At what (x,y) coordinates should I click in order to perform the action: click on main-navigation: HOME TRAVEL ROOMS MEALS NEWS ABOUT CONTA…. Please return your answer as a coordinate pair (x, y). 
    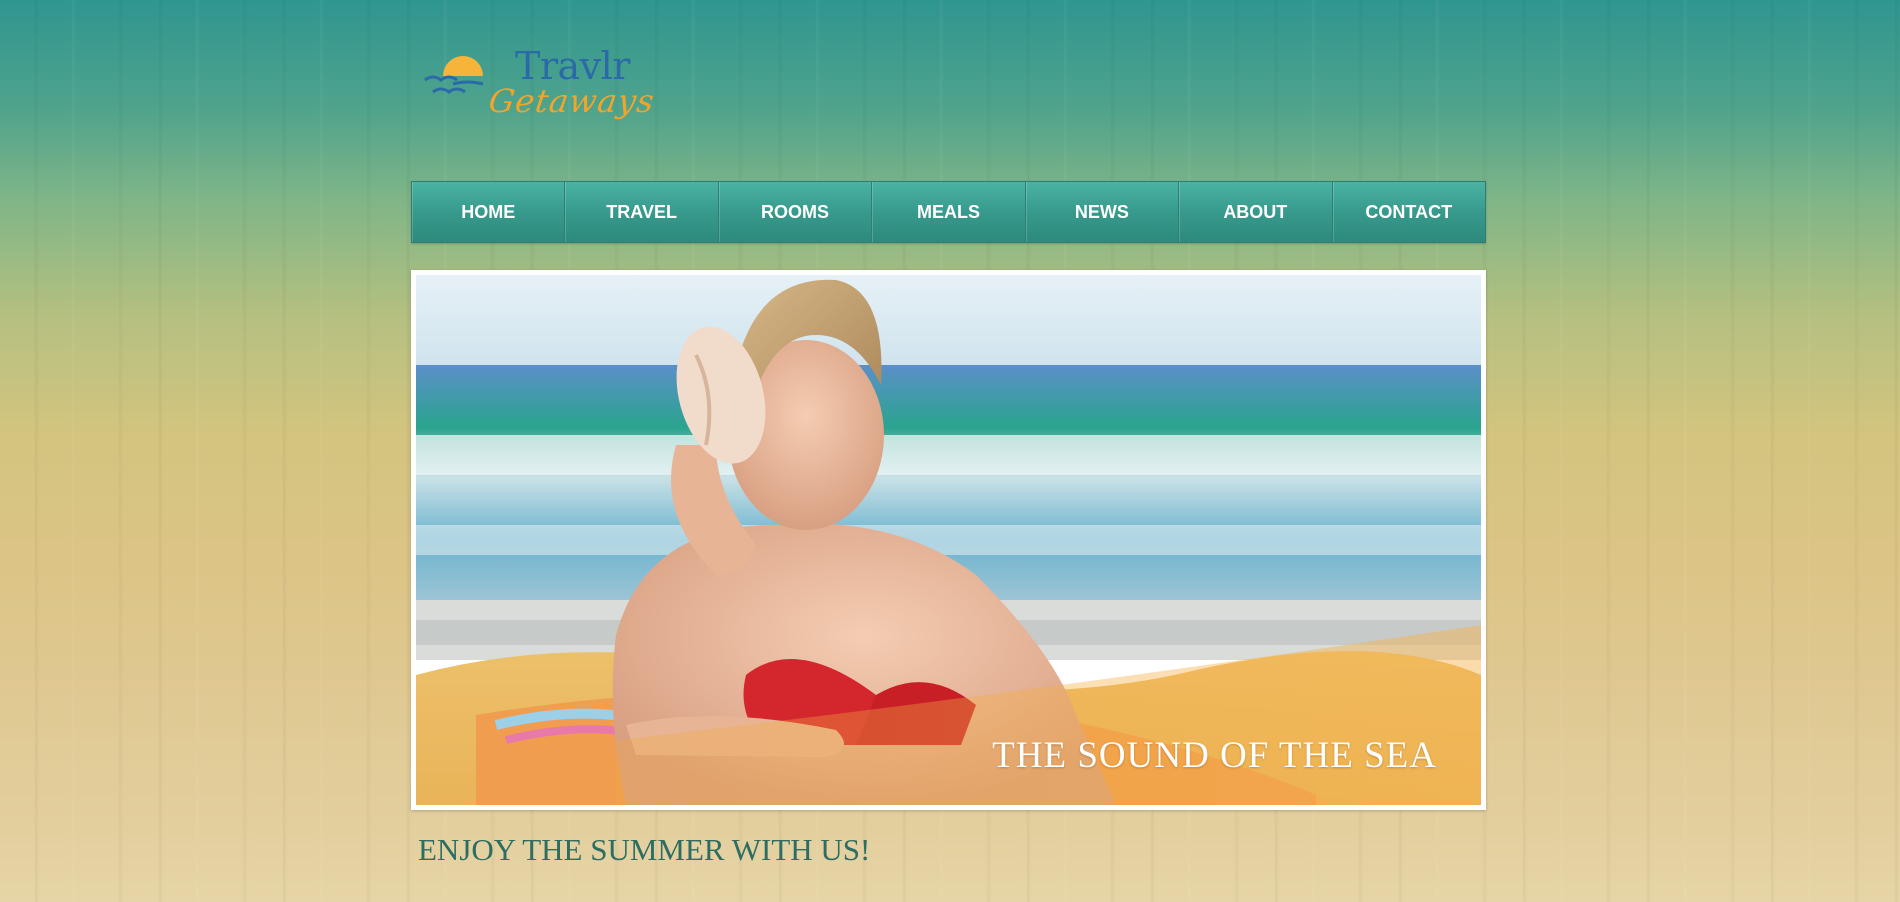
    Looking at the image, I should click on (948, 212).